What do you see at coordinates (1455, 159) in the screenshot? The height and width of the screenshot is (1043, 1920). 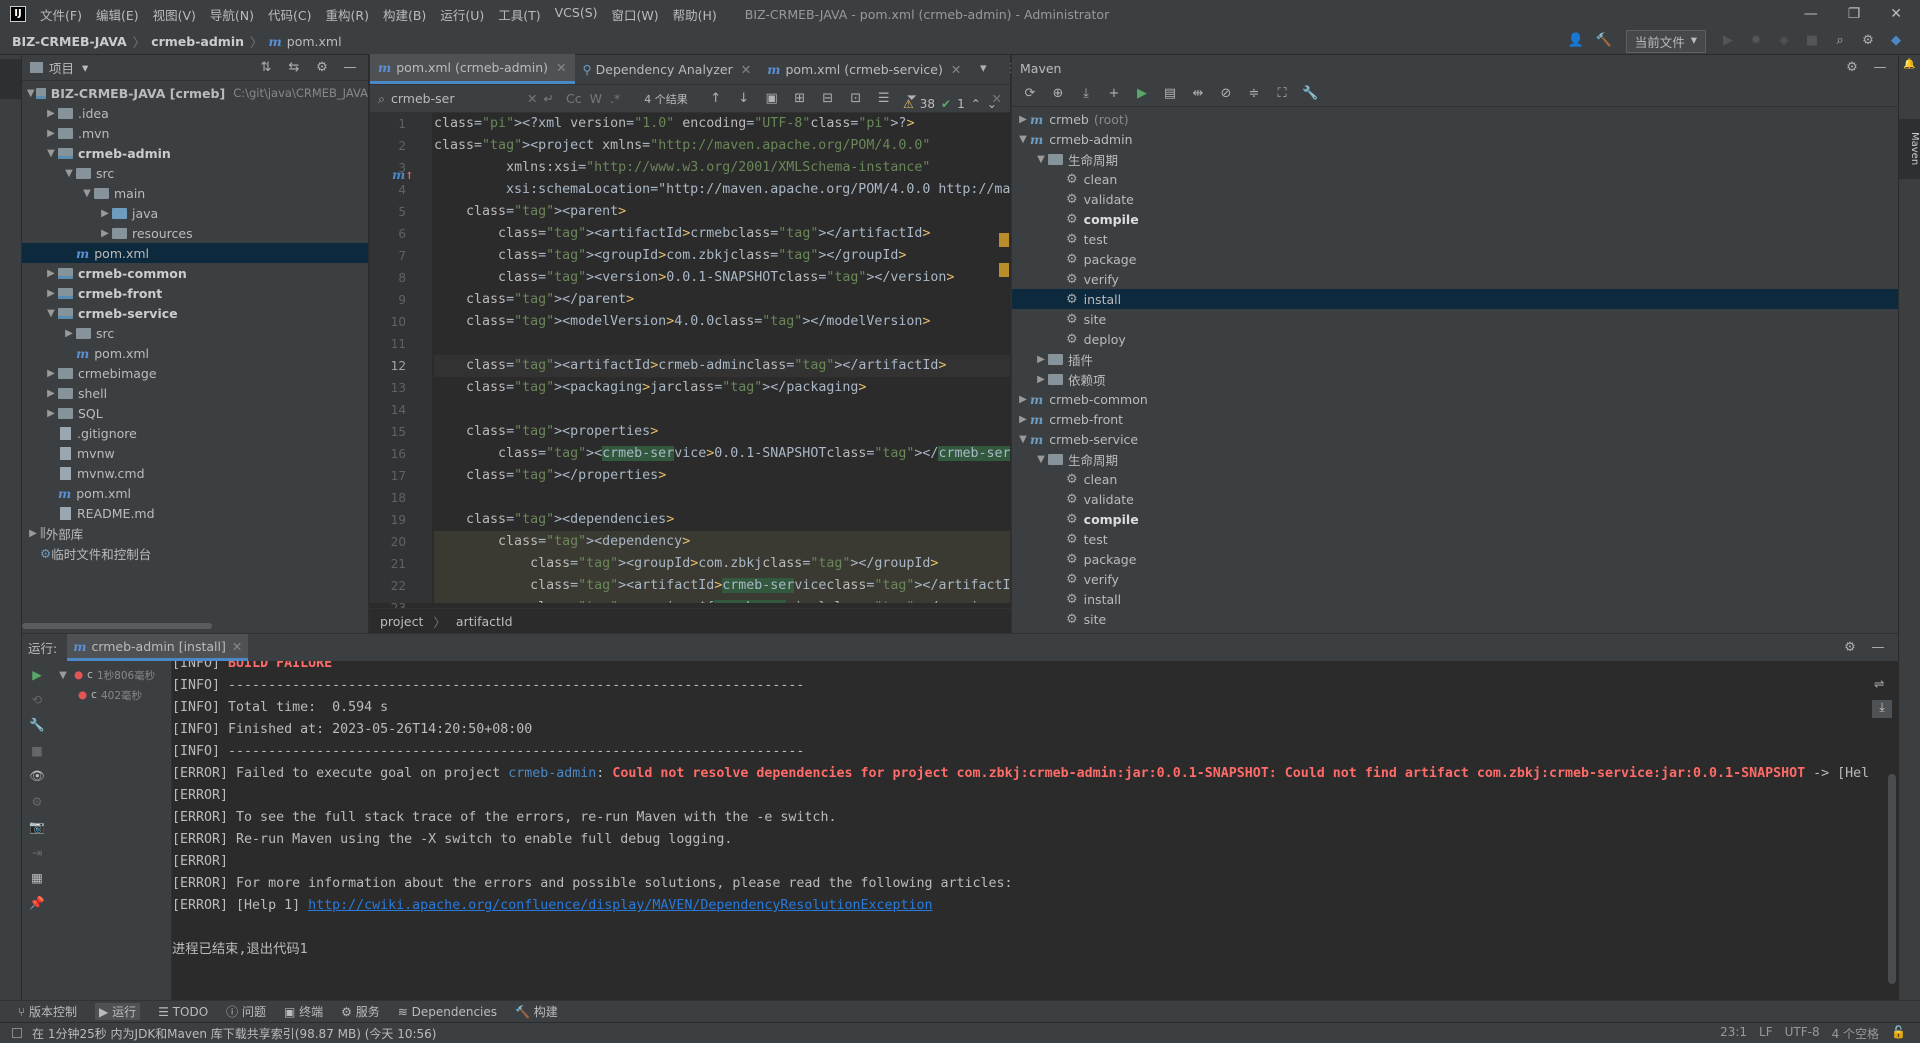 I see `maven-tree-item: ▼ 生命周期` at bounding box center [1455, 159].